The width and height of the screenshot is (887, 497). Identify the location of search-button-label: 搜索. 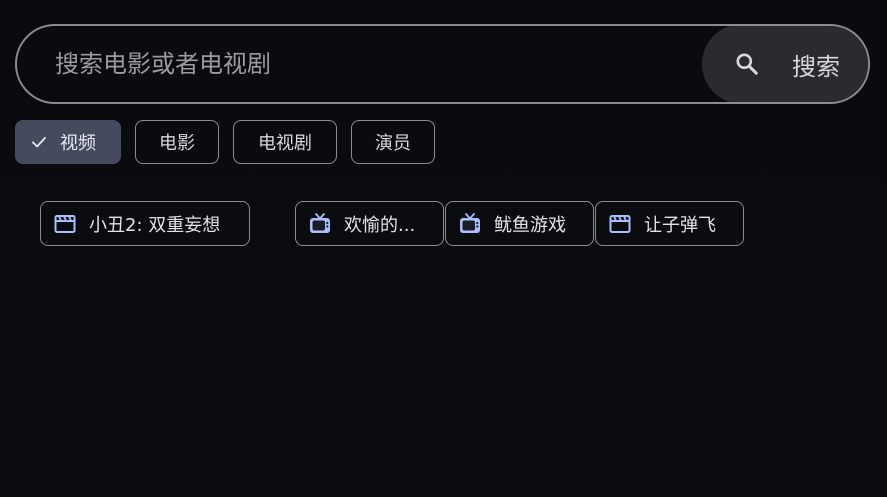
(816, 66).